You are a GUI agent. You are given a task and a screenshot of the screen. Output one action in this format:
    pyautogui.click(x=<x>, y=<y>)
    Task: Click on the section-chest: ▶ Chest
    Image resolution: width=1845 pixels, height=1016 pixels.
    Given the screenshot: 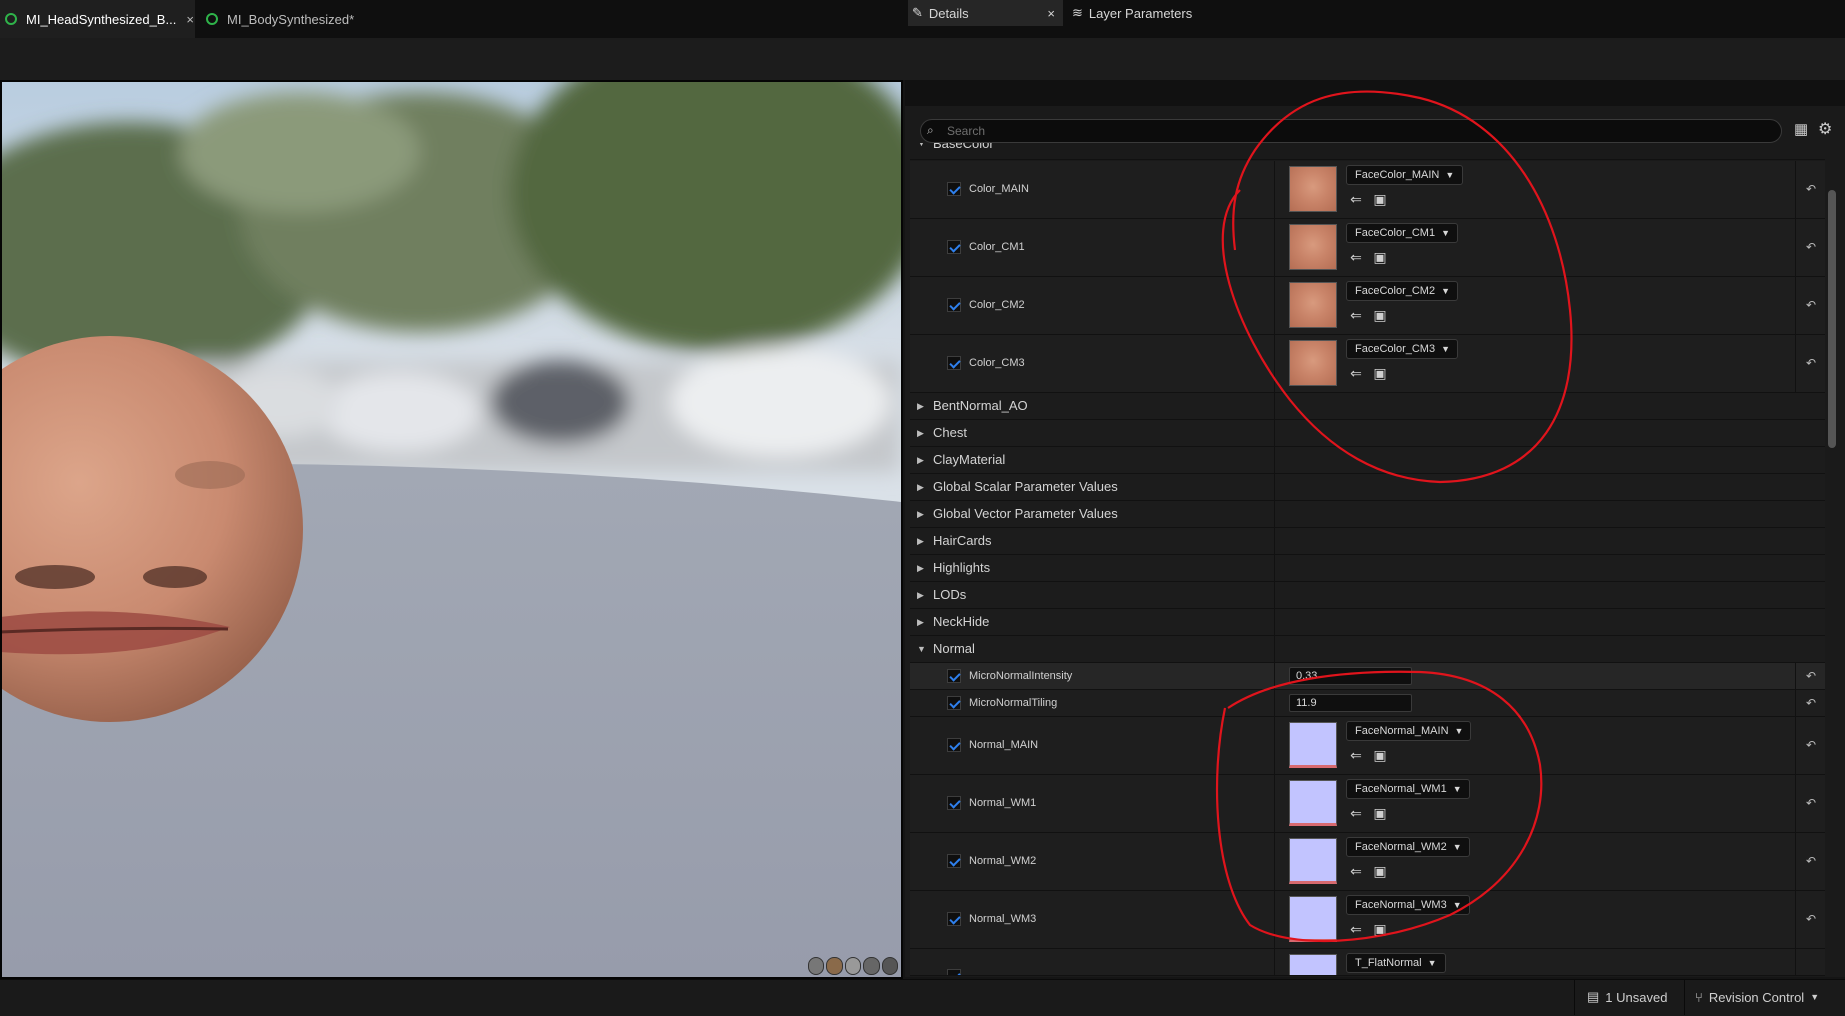 What is the action you would take?
    pyautogui.click(x=1367, y=433)
    